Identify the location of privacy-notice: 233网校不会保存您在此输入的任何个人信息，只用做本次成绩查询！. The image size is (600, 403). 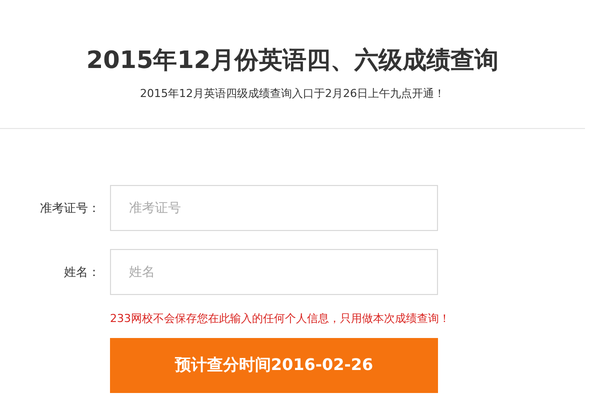
(280, 318).